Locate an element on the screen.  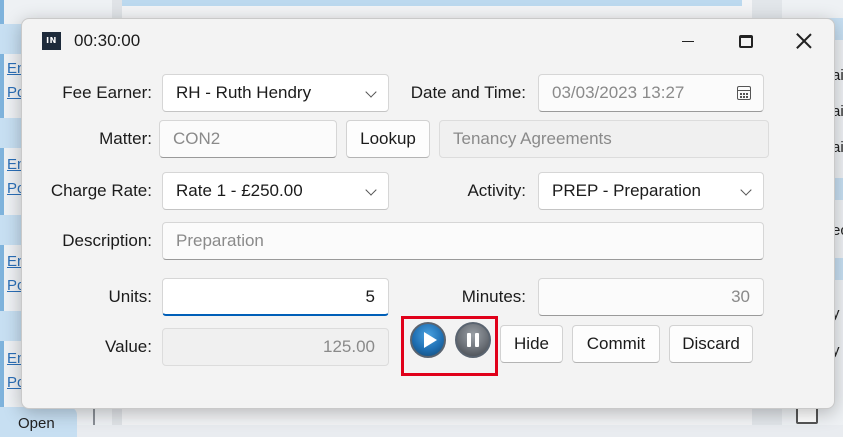
minimize-icon is located at coordinates (688, 41).